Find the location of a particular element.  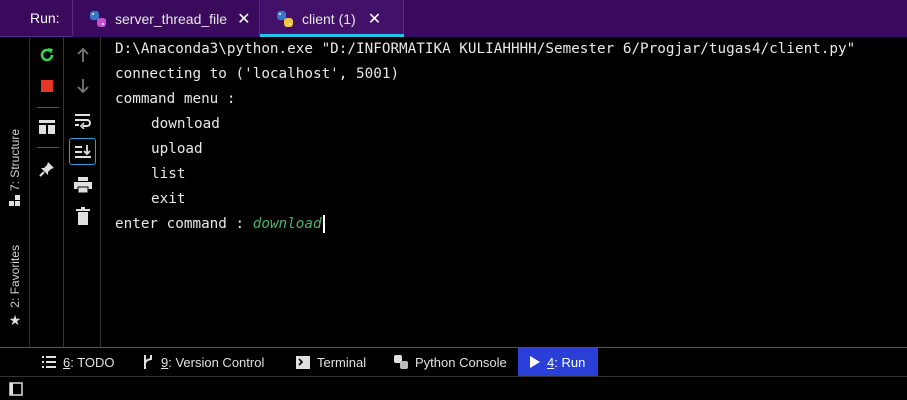

tab-label: client (1) is located at coordinates (329, 18).